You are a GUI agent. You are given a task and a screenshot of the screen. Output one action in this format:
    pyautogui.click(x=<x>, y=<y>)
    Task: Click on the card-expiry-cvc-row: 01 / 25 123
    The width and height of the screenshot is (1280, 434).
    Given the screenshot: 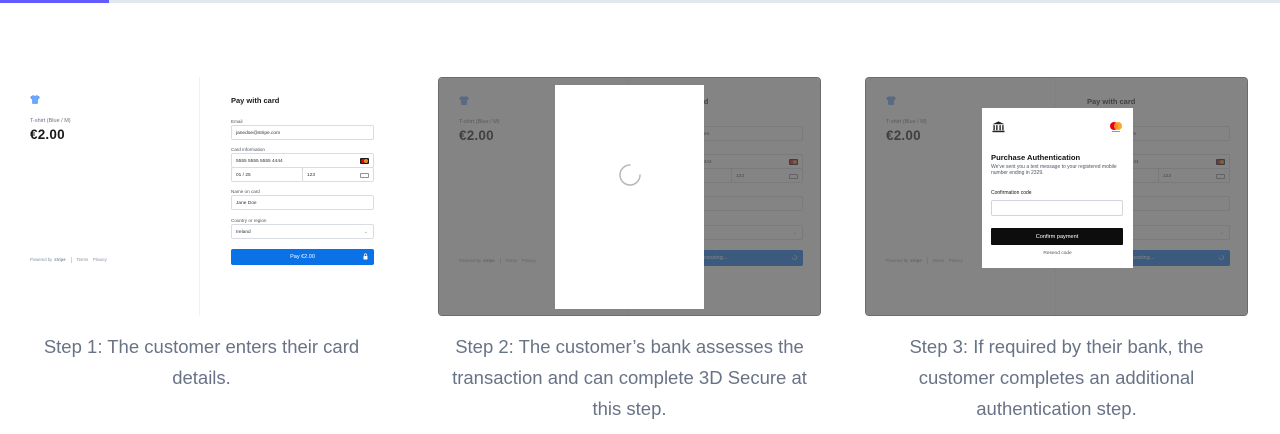 What is the action you would take?
    pyautogui.click(x=302, y=174)
    